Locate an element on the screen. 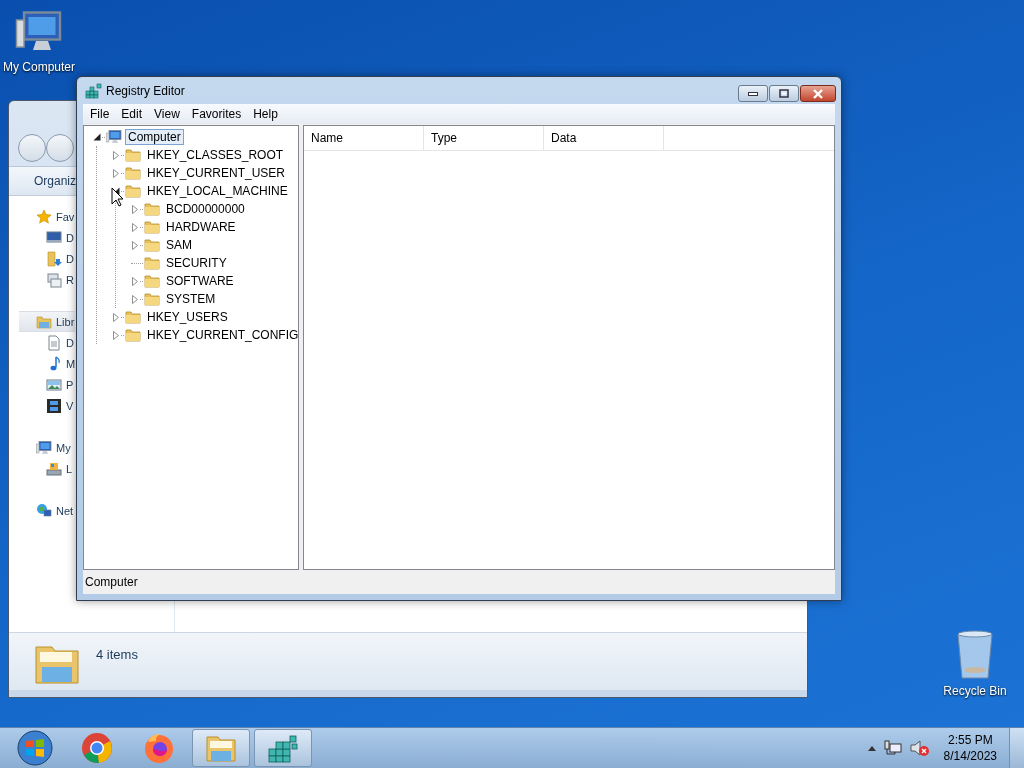 The height and width of the screenshot is (768, 1024). pictures-icon is located at coordinates (54, 384).